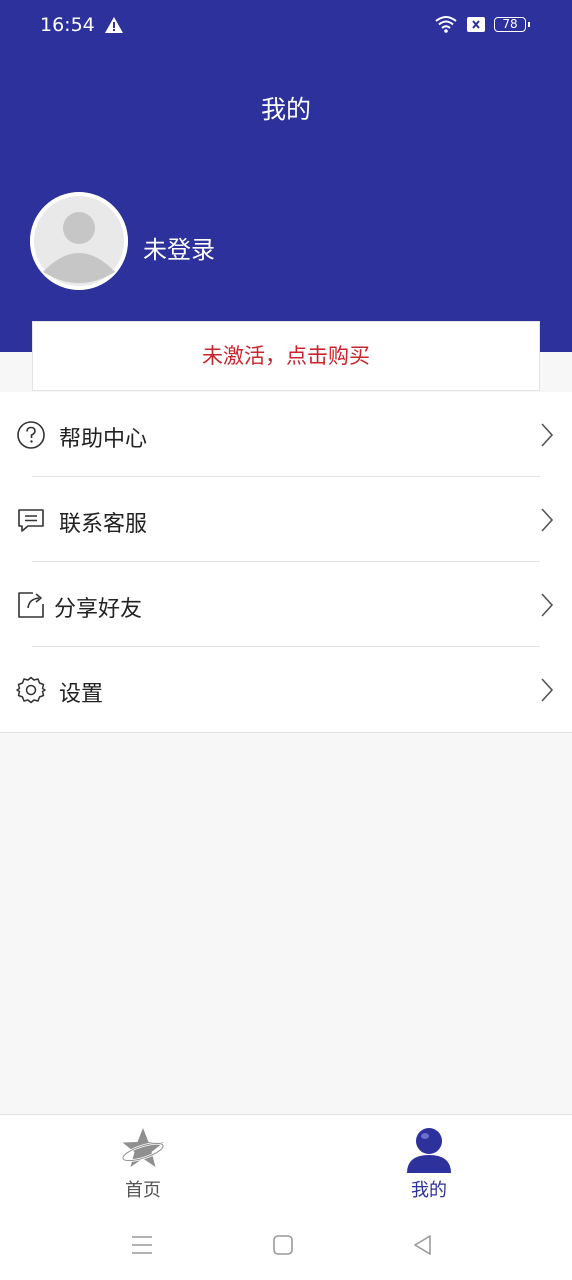 Image resolution: width=572 pixels, height=1280 pixels. What do you see at coordinates (81, 694) in the screenshot?
I see `menu-label: 设置` at bounding box center [81, 694].